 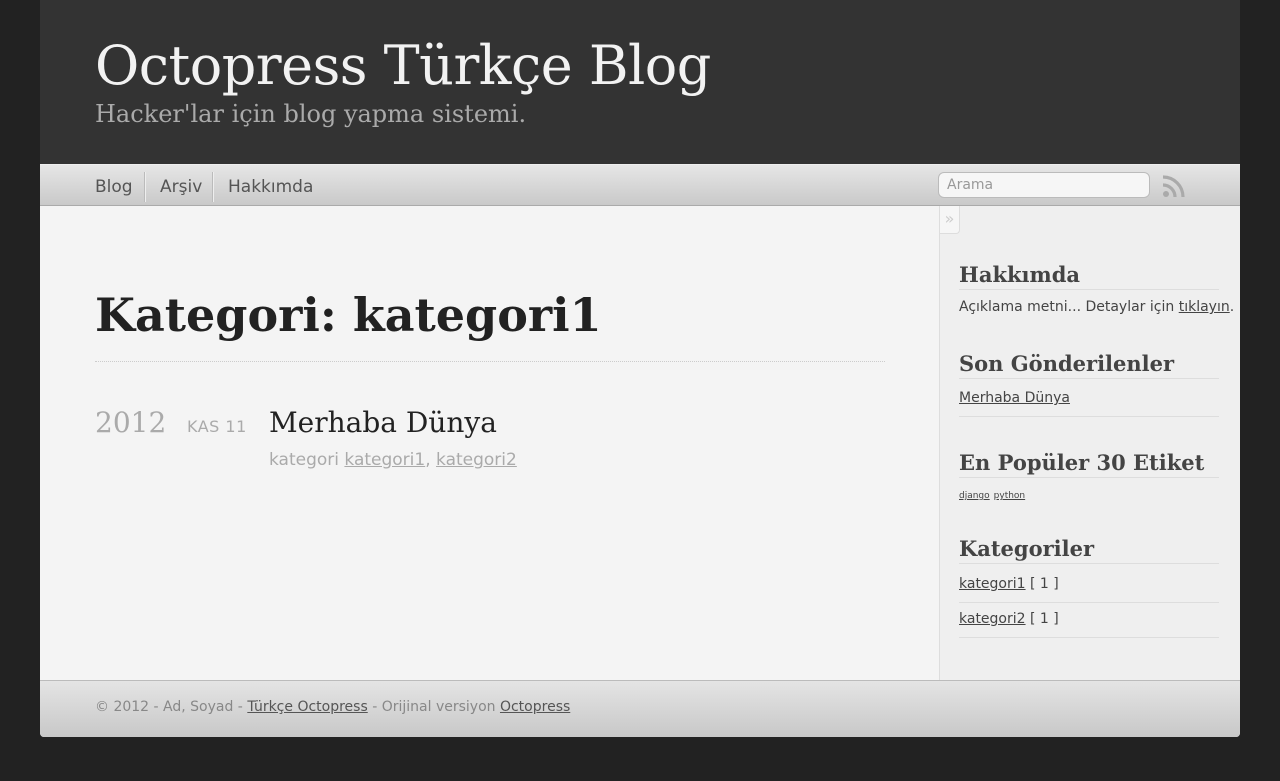 I want to click on recent-post-link: Merhaba Dünya, so click(x=1014, y=398).